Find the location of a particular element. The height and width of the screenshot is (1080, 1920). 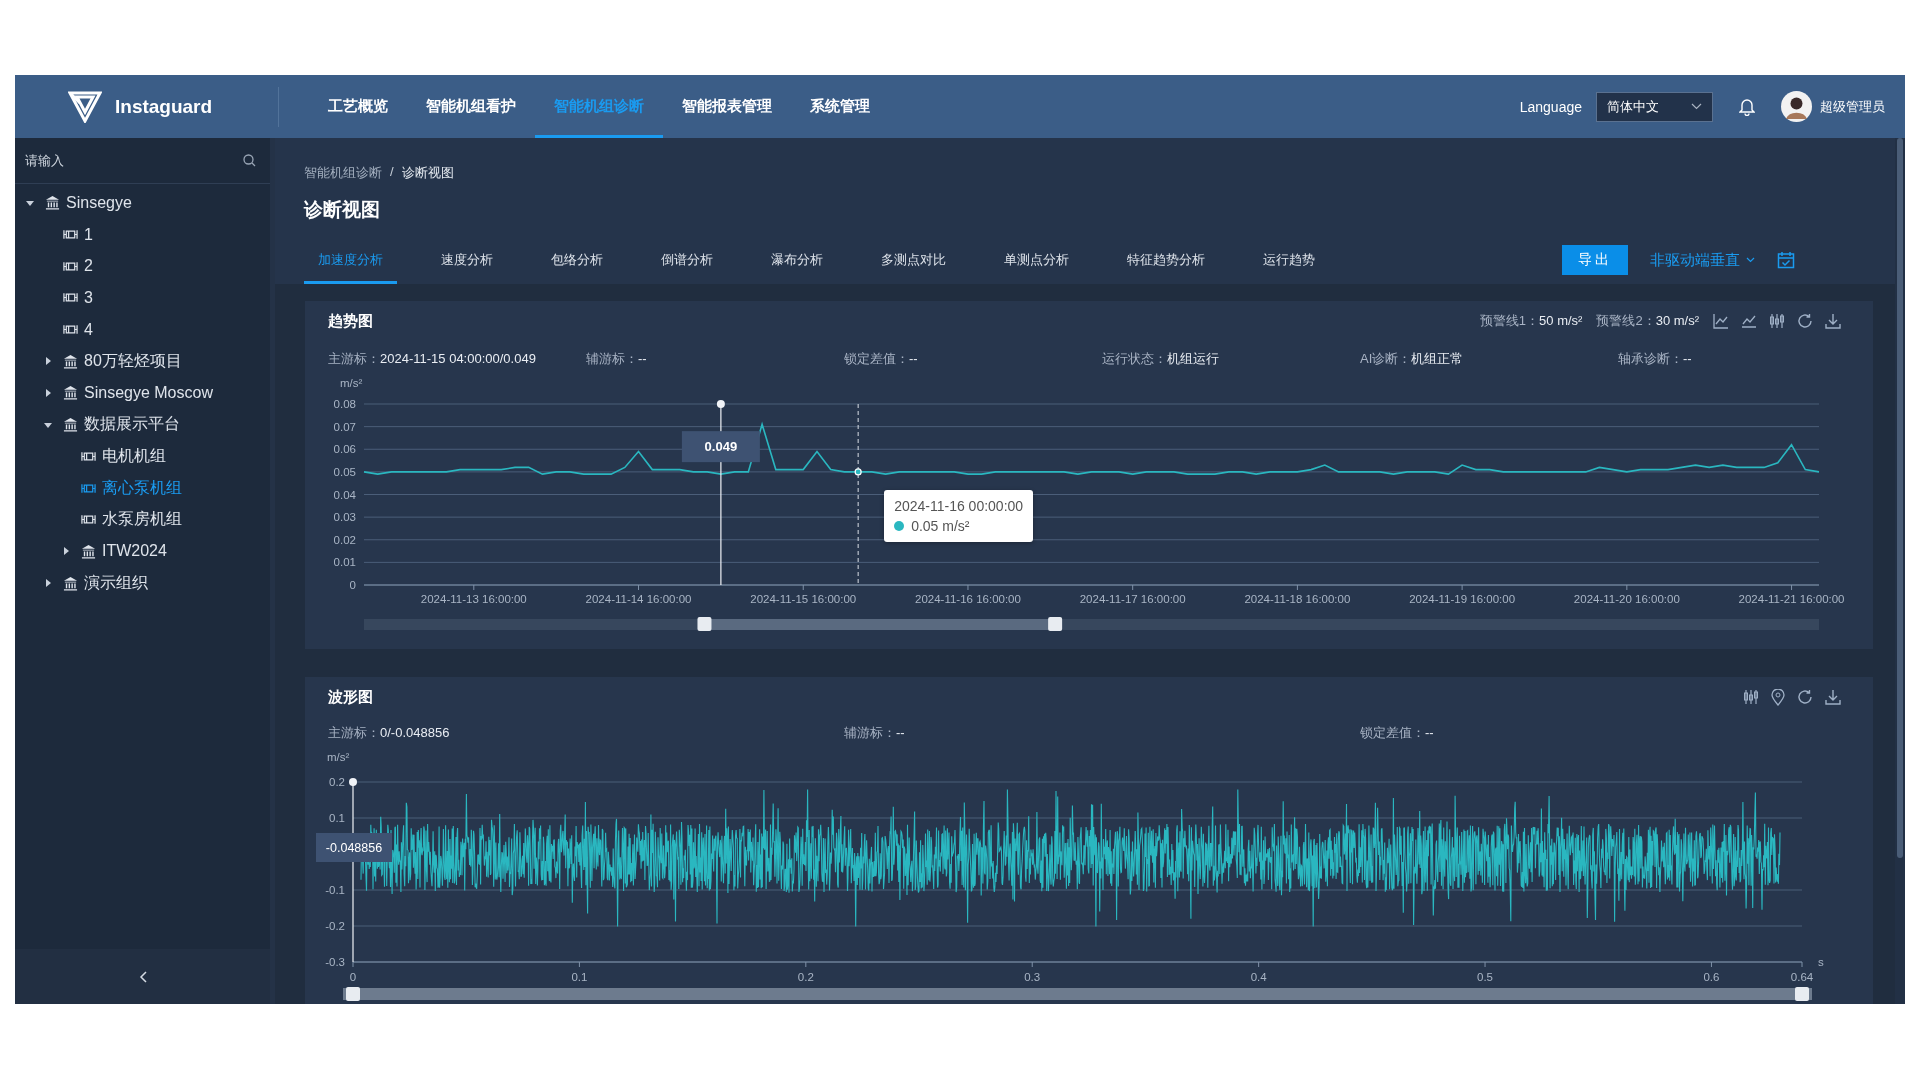

axis-tick-label: 0.2 is located at coordinates (805, 977).